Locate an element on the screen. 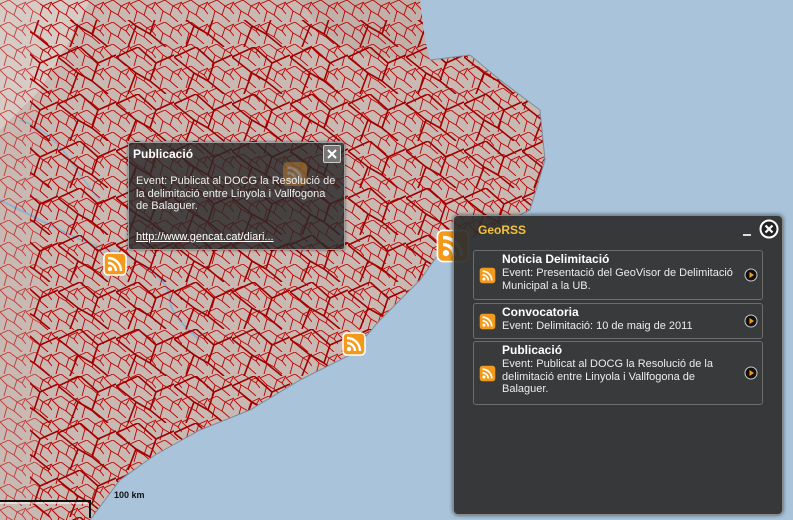  rss-marker-west is located at coordinates (115, 264).